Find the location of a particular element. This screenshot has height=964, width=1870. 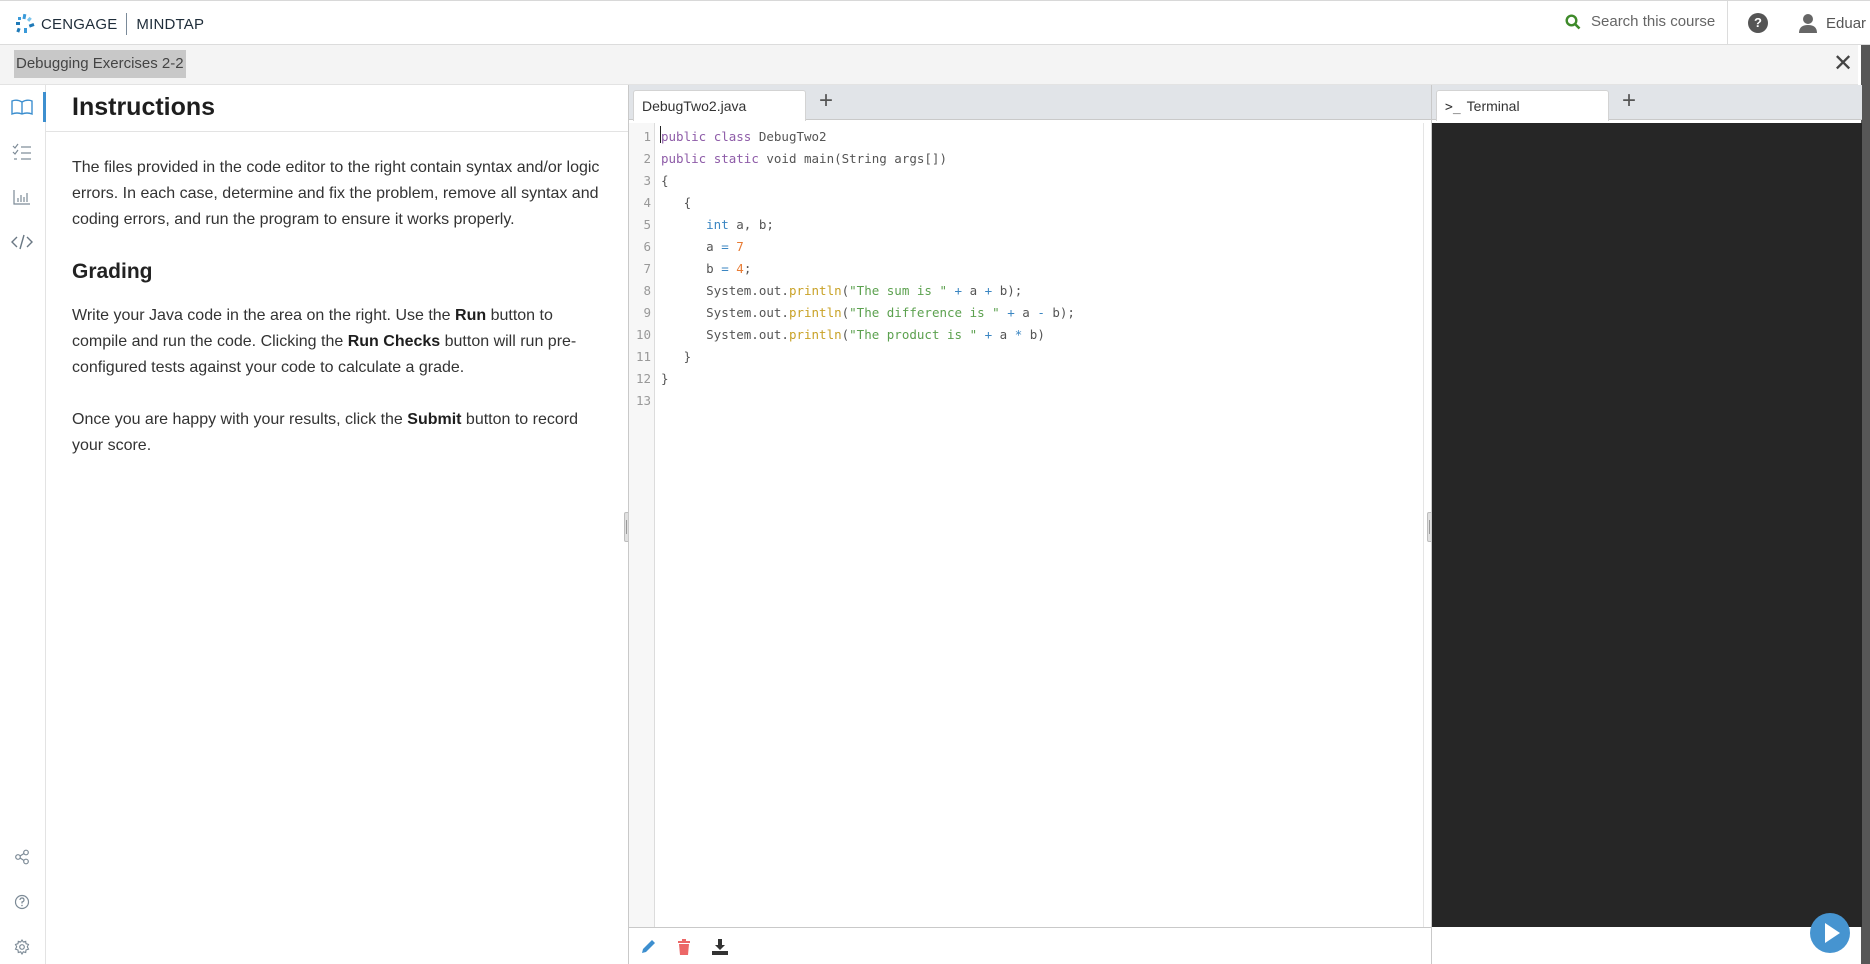

user-menu: Eduar is located at coordinates (1832, 23).